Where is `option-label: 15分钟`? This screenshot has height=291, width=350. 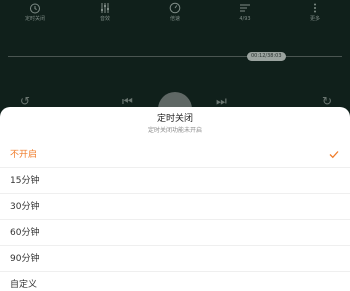 option-label: 15分钟 is located at coordinates (25, 181).